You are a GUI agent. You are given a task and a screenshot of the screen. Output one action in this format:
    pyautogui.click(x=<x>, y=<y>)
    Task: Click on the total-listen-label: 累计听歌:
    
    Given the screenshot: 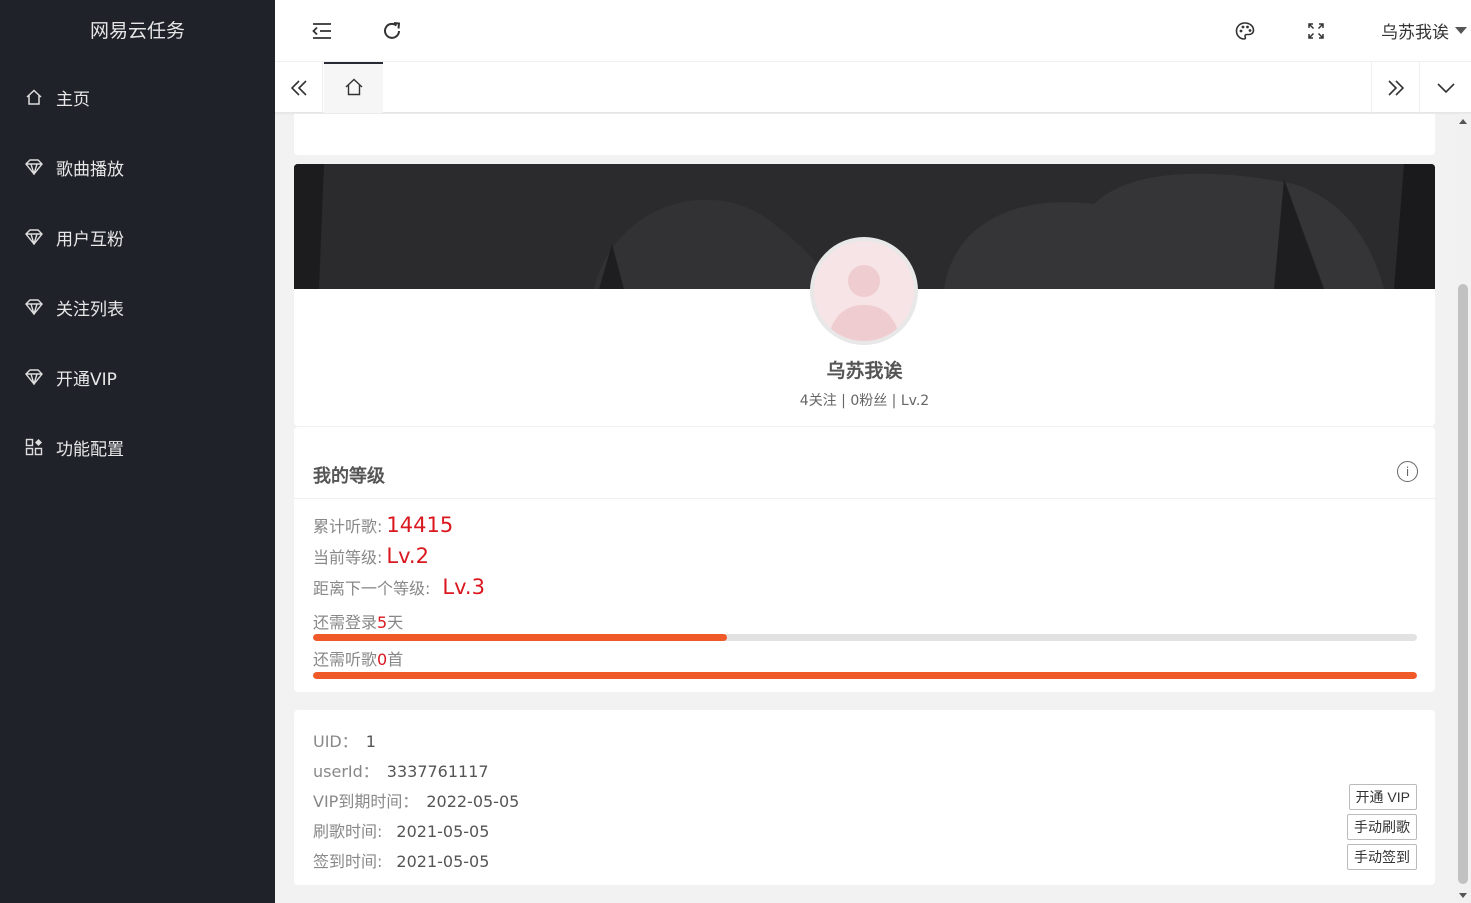 What is the action you would take?
    pyautogui.click(x=348, y=526)
    